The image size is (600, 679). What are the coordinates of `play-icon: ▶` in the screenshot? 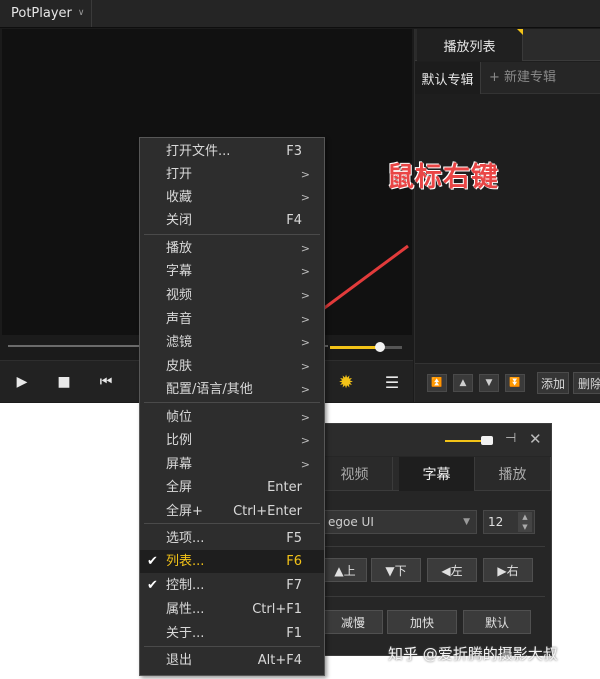 It's located at (22, 382).